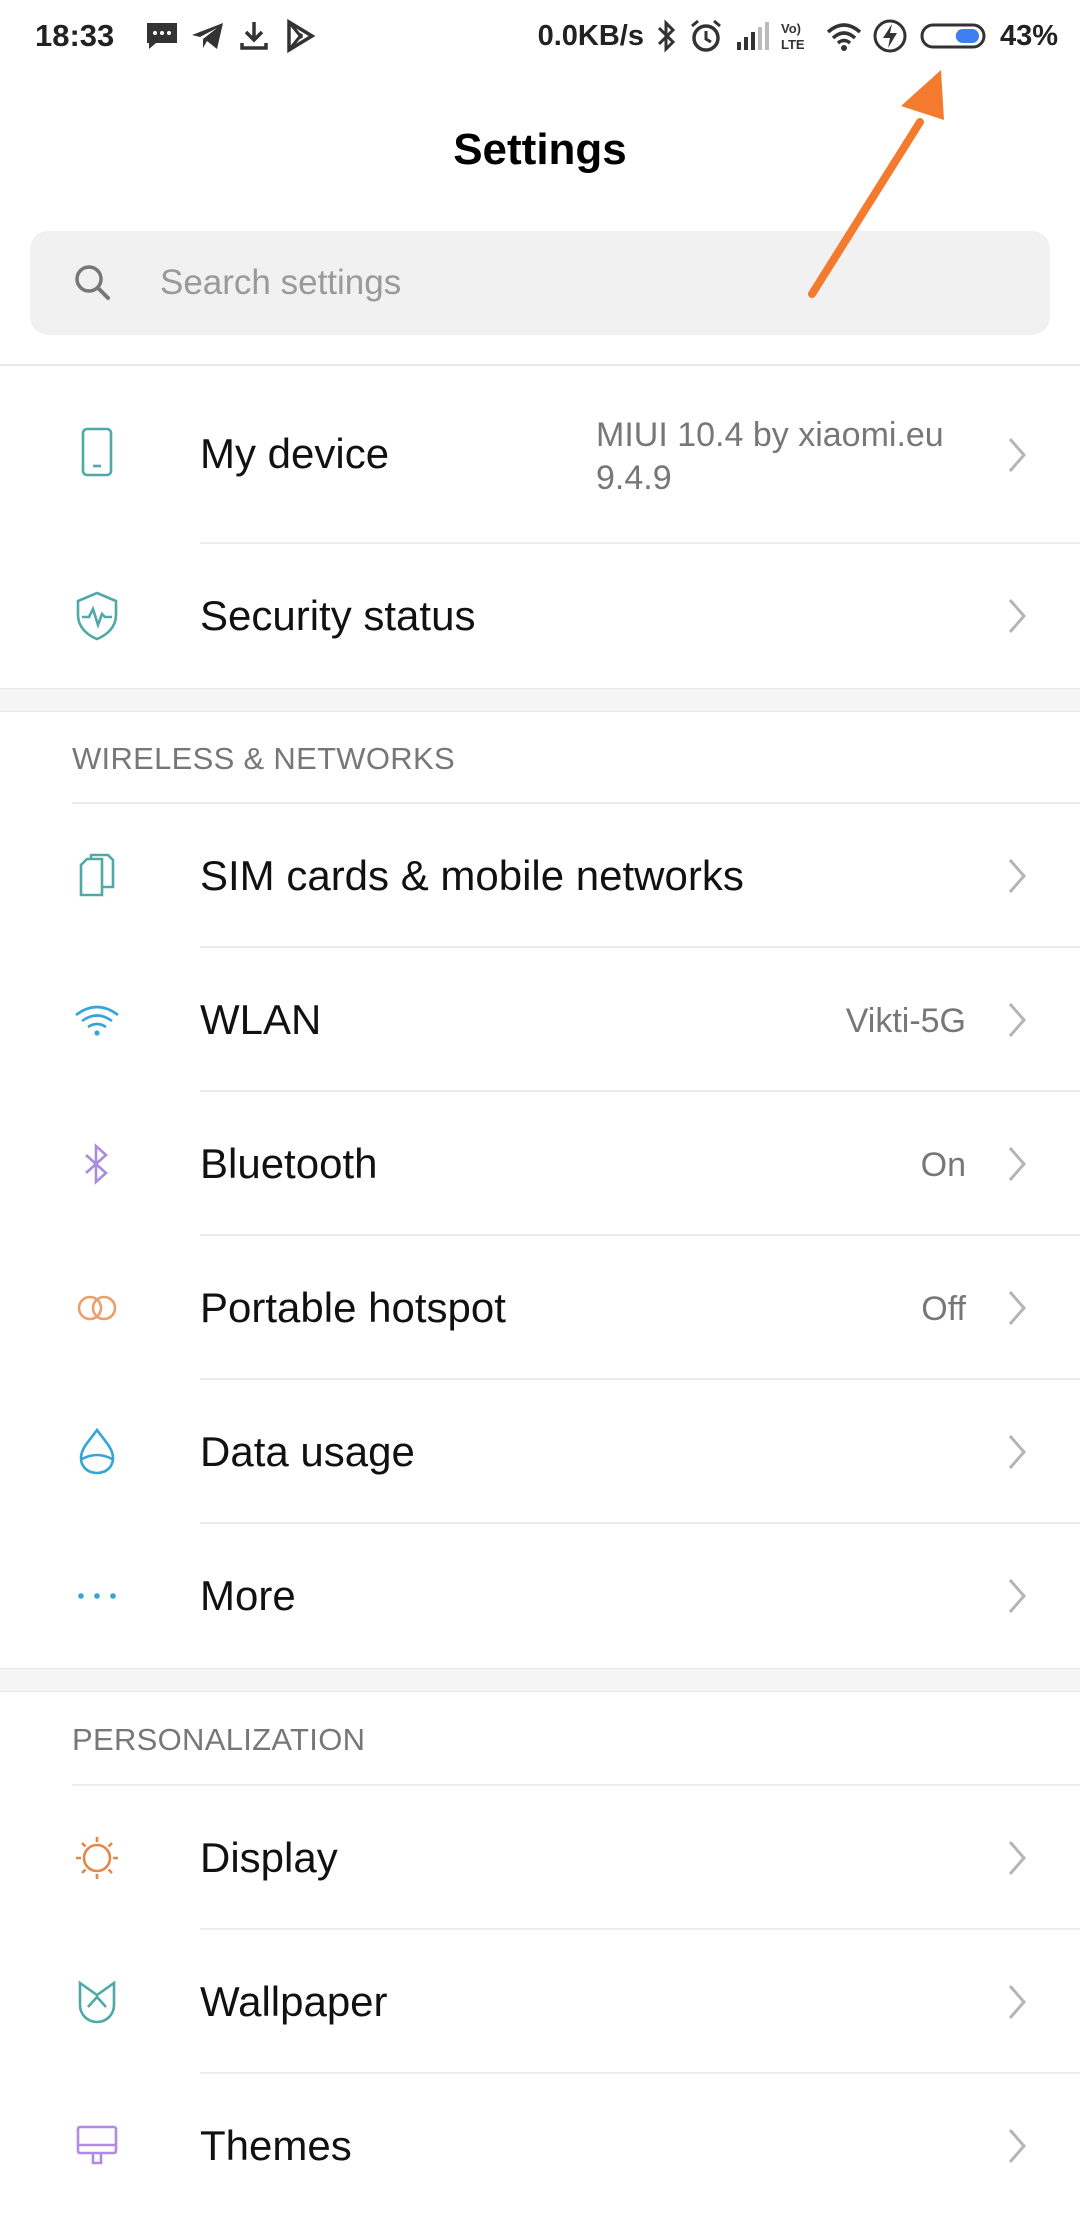  Describe the element at coordinates (752, 36) in the screenshot. I see `signal-icon` at that location.